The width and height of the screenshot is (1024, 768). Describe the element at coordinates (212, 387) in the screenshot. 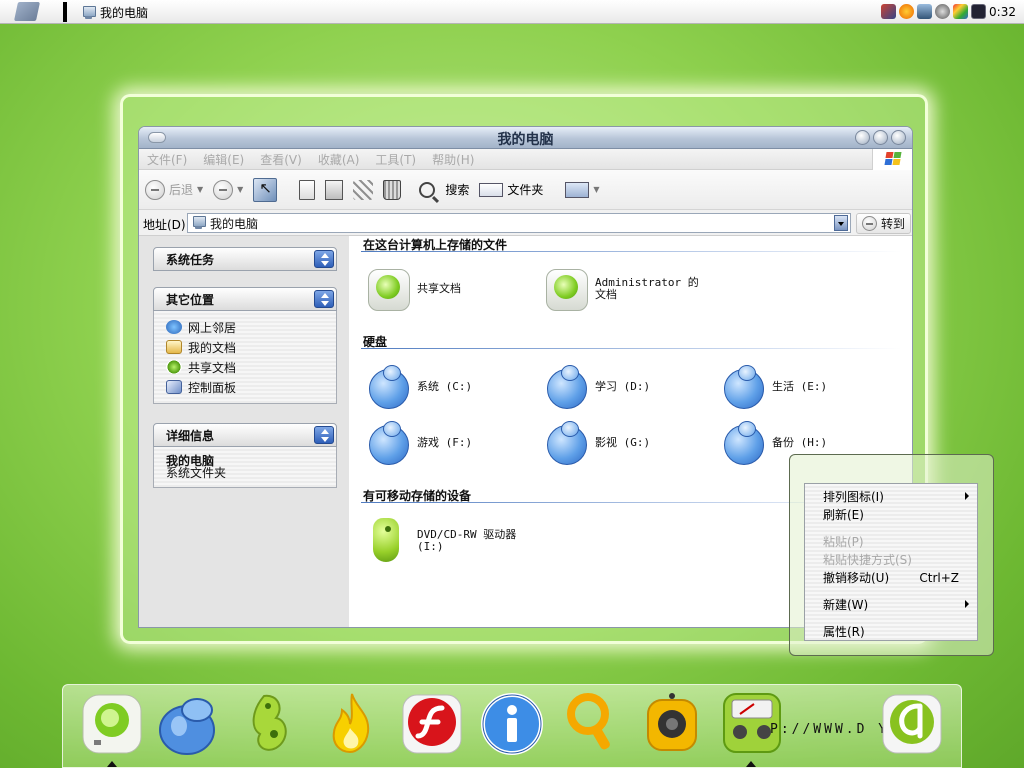

I see `link-label: 控制面板` at that location.